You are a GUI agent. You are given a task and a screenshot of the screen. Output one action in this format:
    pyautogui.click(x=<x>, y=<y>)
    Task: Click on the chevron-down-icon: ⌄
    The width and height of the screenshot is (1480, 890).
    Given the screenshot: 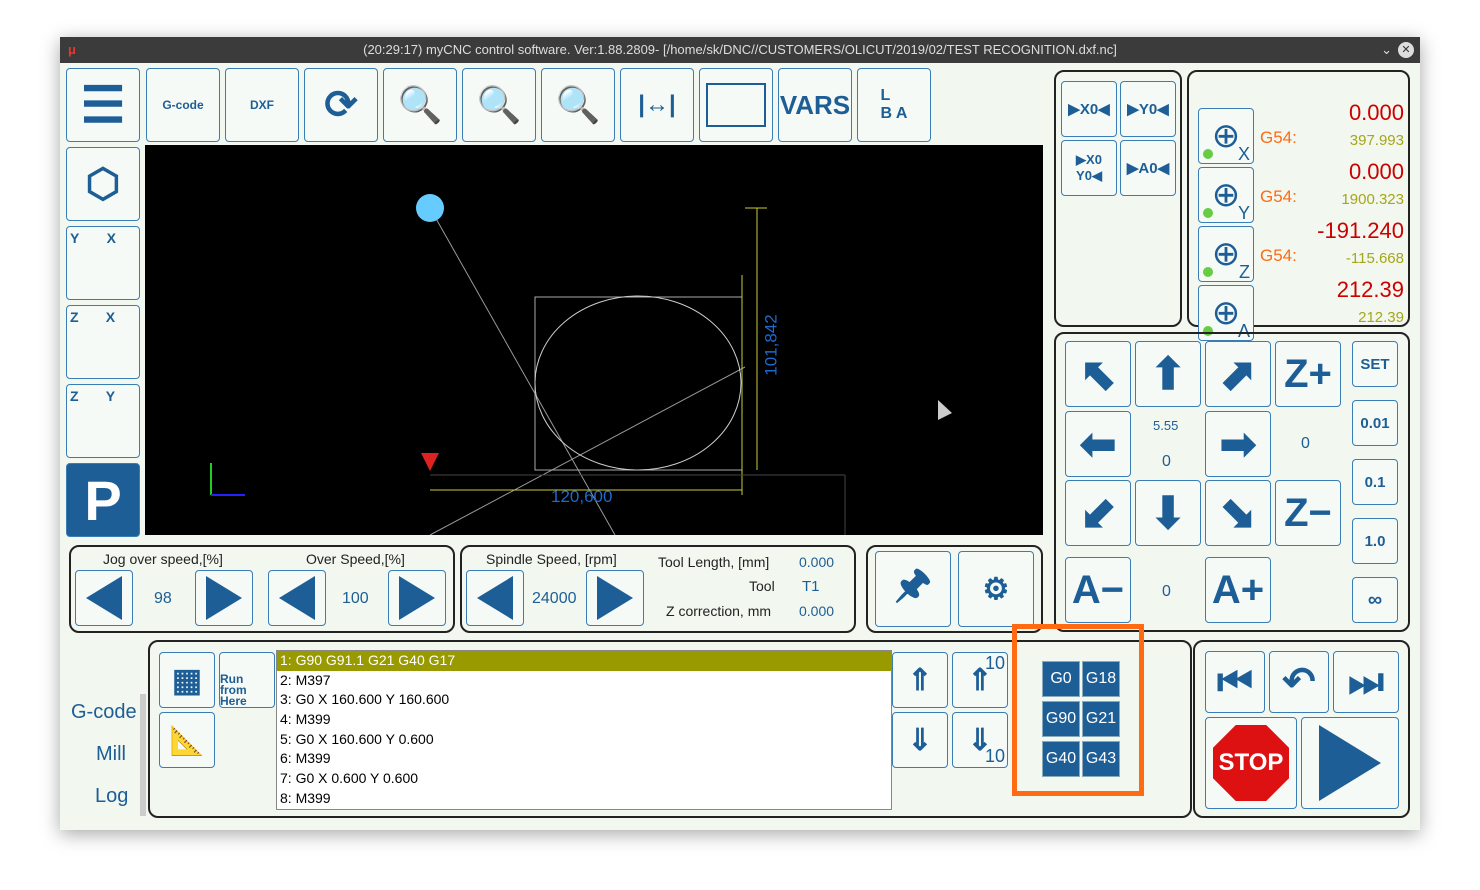 What is the action you would take?
    pyautogui.click(x=1386, y=50)
    